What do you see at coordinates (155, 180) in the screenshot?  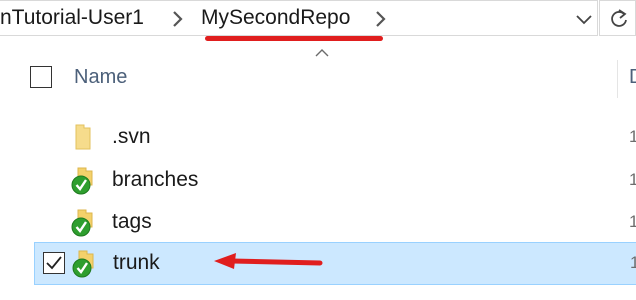 I see `item-name: branches` at bounding box center [155, 180].